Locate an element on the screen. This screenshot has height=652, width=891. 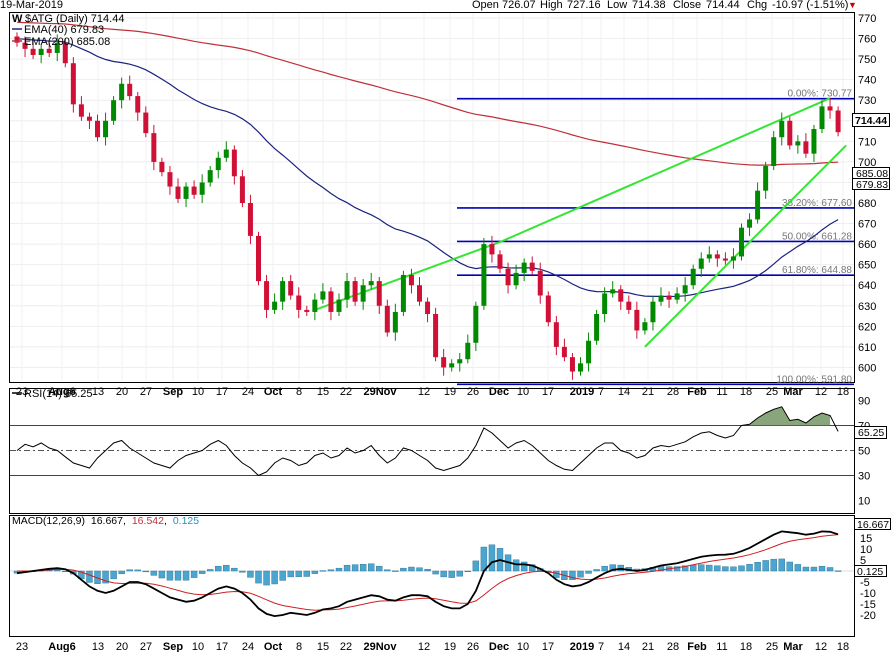
low-value: 714.38 is located at coordinates (649, 5).